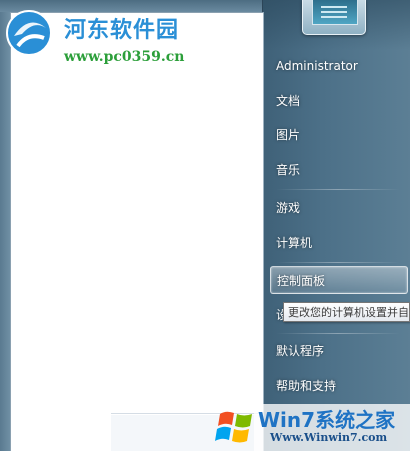 Image resolution: width=410 pixels, height=451 pixels. I want to click on site-logo-icon, so click(29, 33).